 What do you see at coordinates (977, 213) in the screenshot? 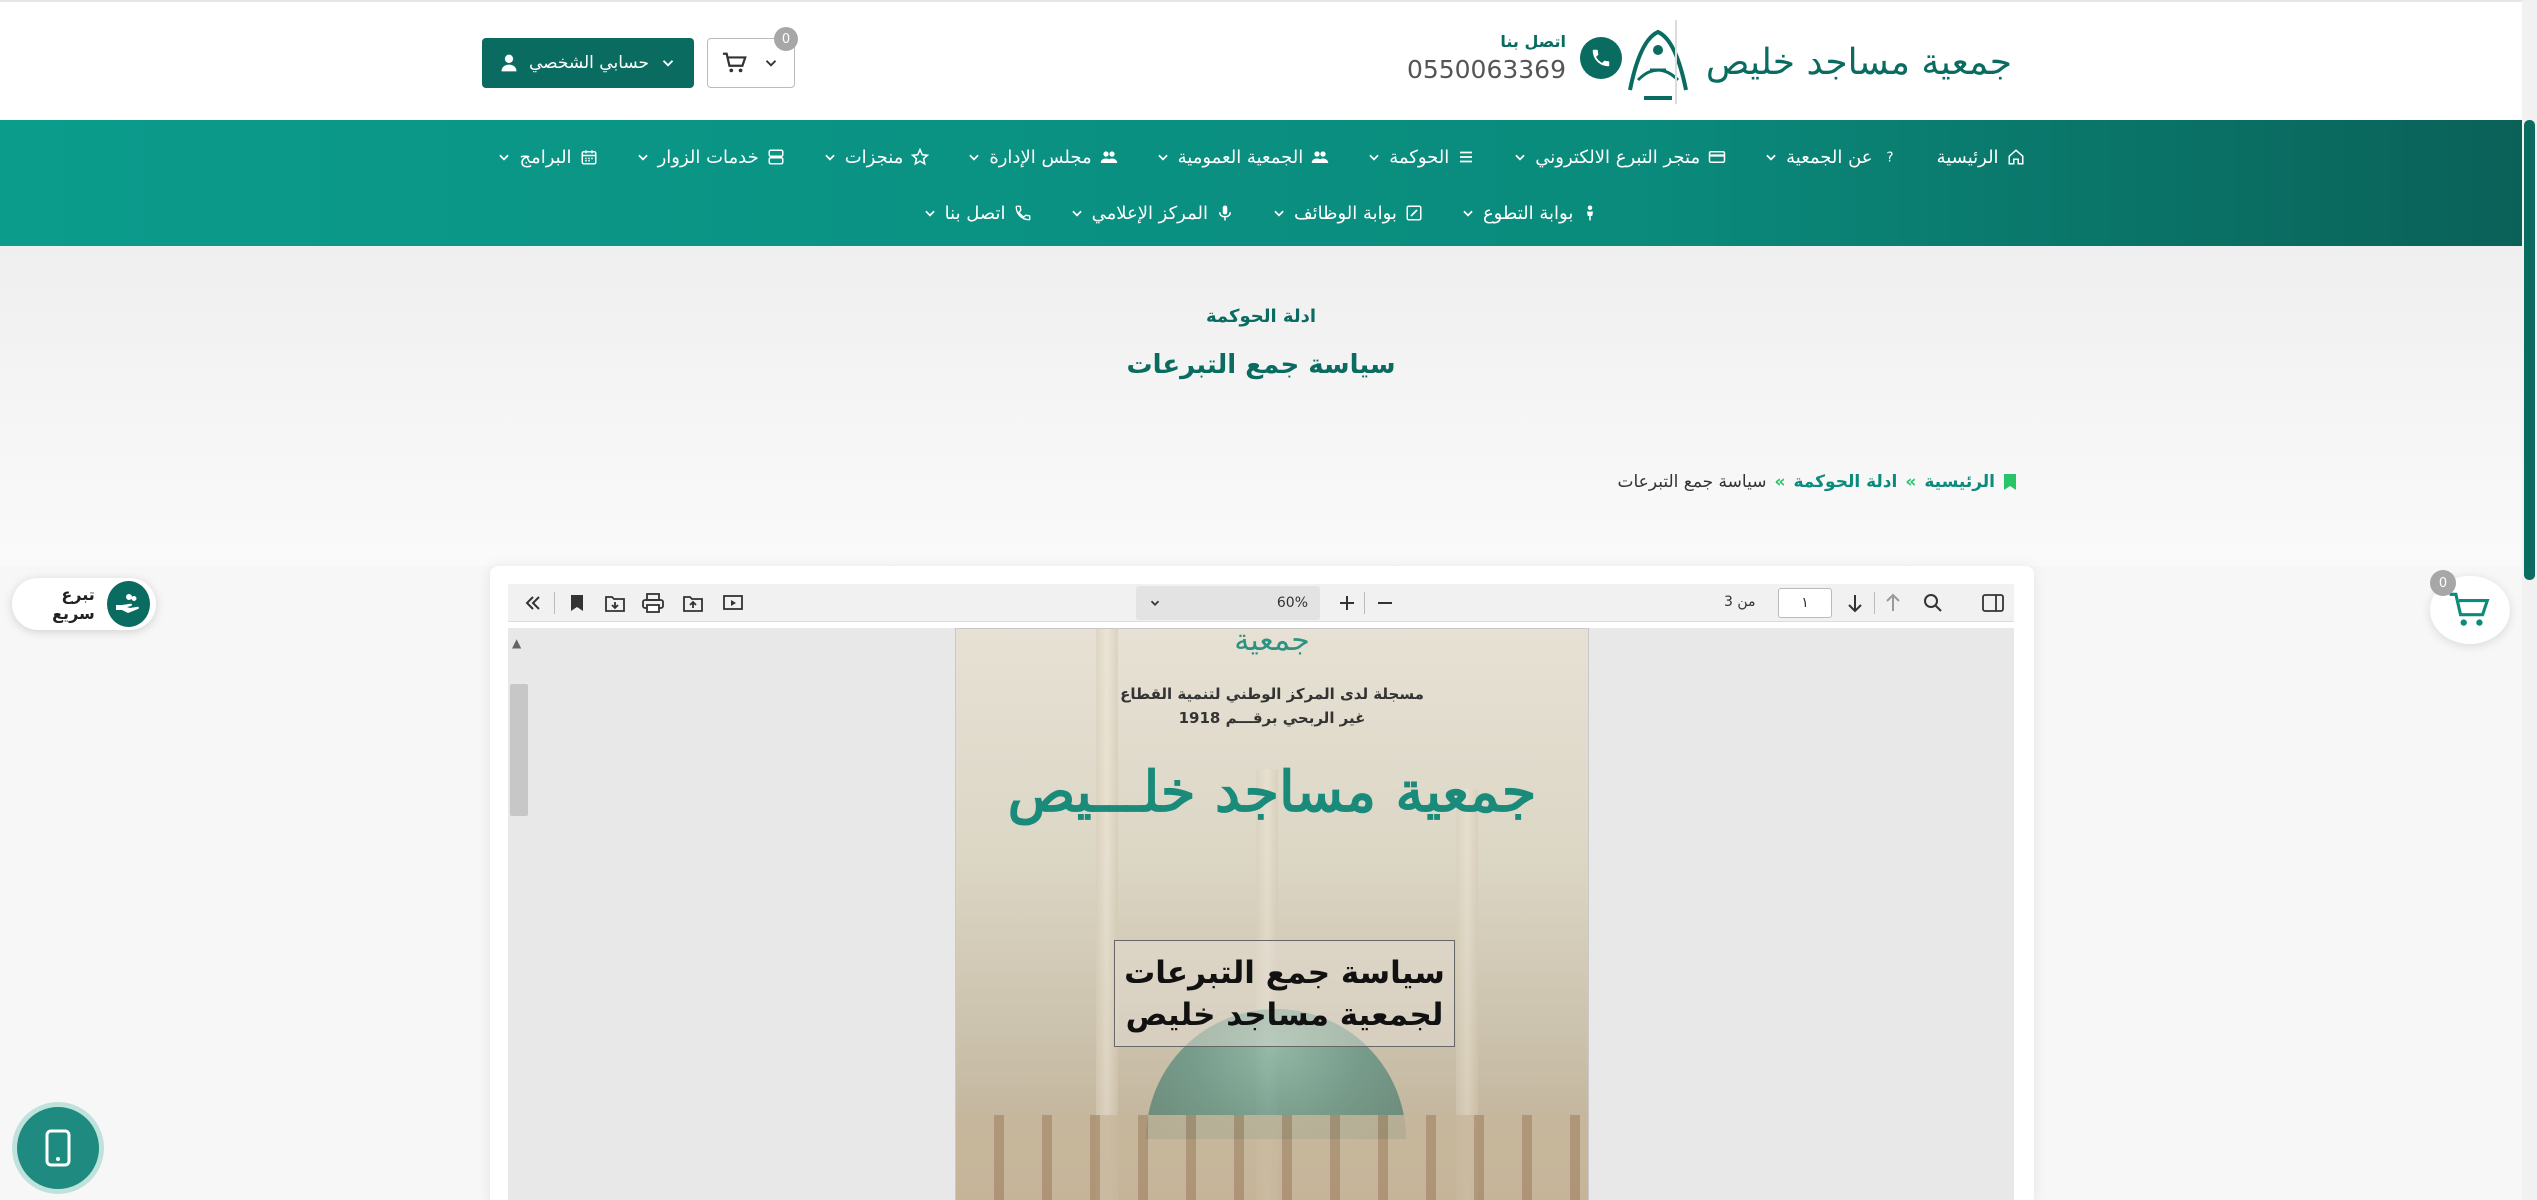
I see `nav-item: اتصل بنا` at bounding box center [977, 213].